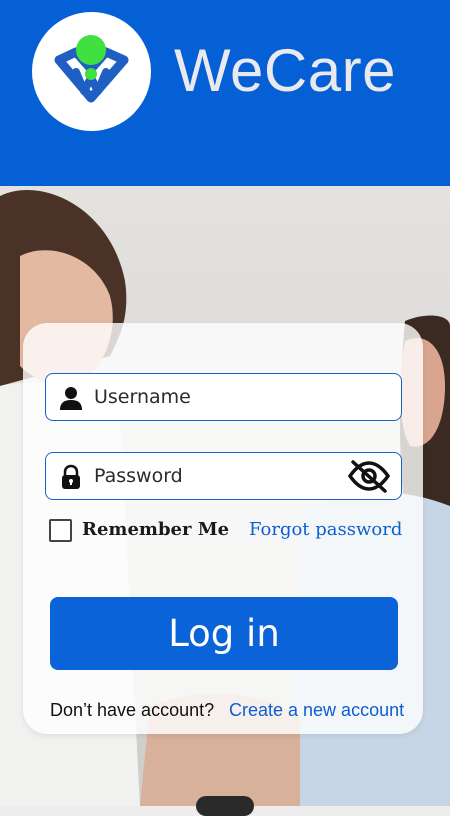  I want to click on password-input, so click(214, 476).